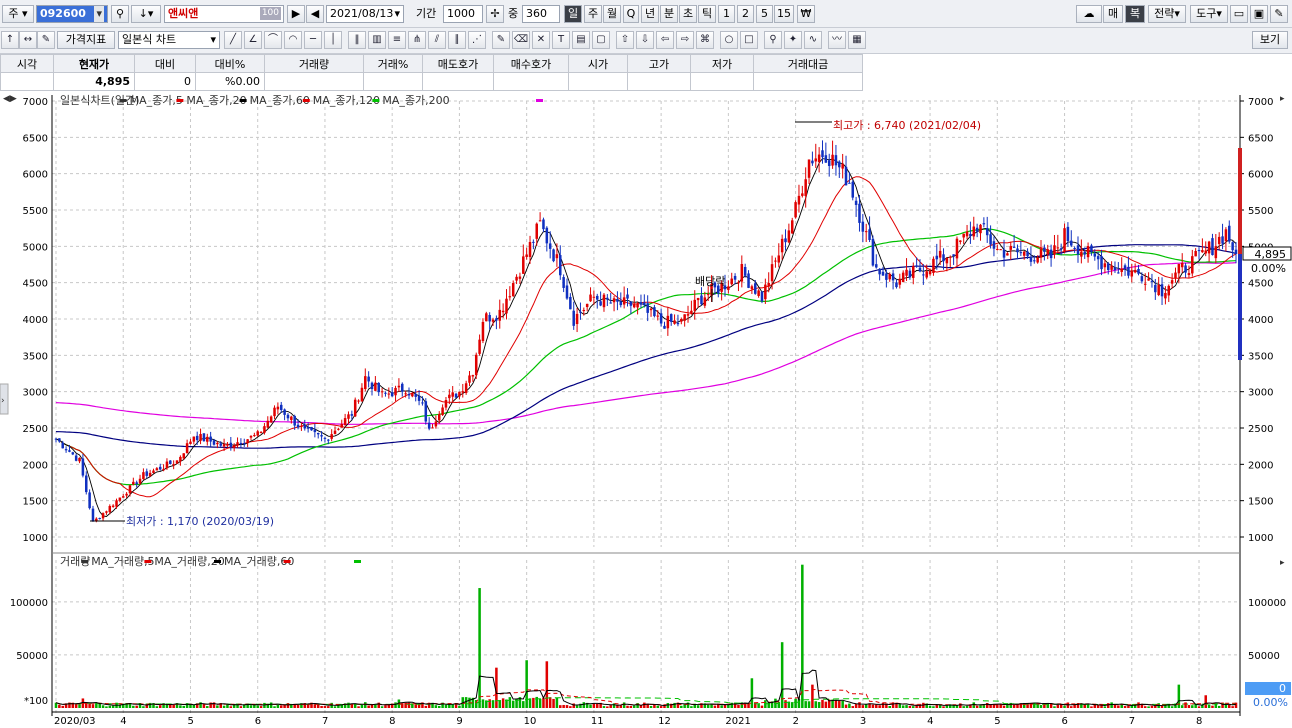 The height and width of the screenshot is (728, 1292). Describe the element at coordinates (1239, 14) in the screenshot. I see `open-folder-icon: ▭` at that location.